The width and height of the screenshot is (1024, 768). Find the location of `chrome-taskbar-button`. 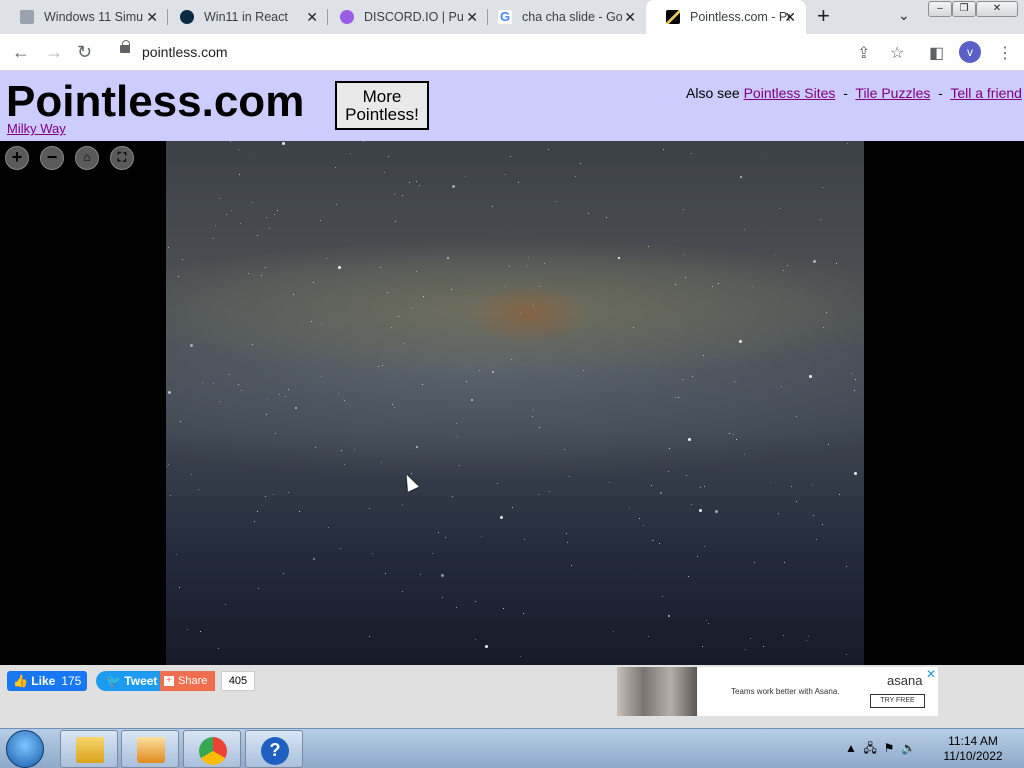

chrome-taskbar-button is located at coordinates (212, 749).